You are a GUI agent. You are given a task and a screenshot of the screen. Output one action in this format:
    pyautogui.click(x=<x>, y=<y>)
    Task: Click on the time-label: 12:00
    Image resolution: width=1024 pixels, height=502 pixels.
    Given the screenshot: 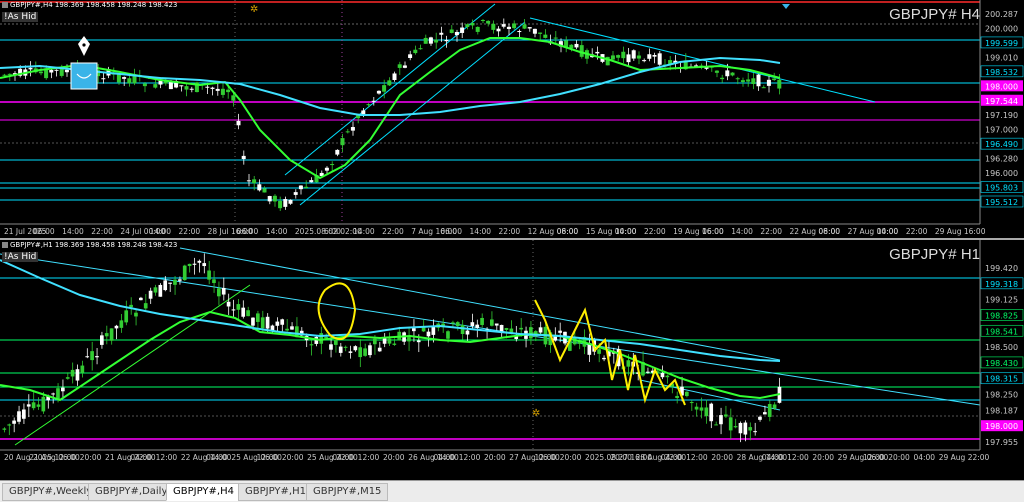 What is the action you would take?
    pyautogui.click(x=546, y=457)
    